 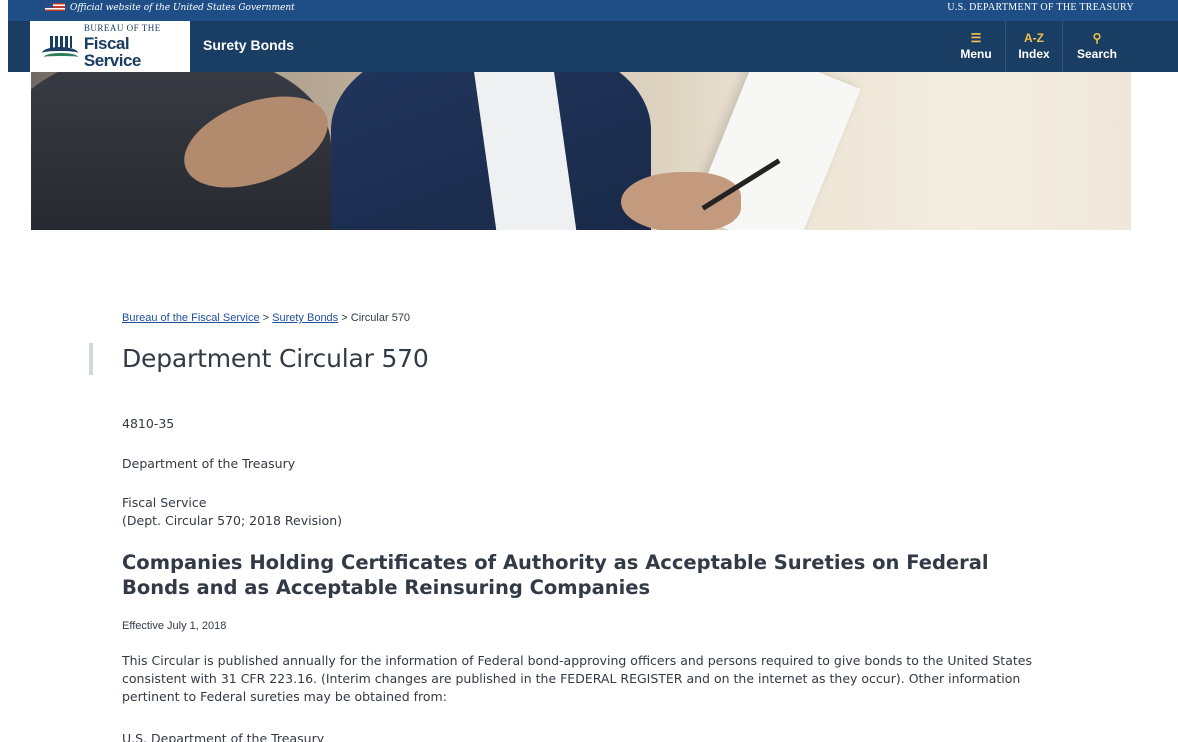 What do you see at coordinates (248, 45) in the screenshot?
I see `site-name-link: Surety Bonds` at bounding box center [248, 45].